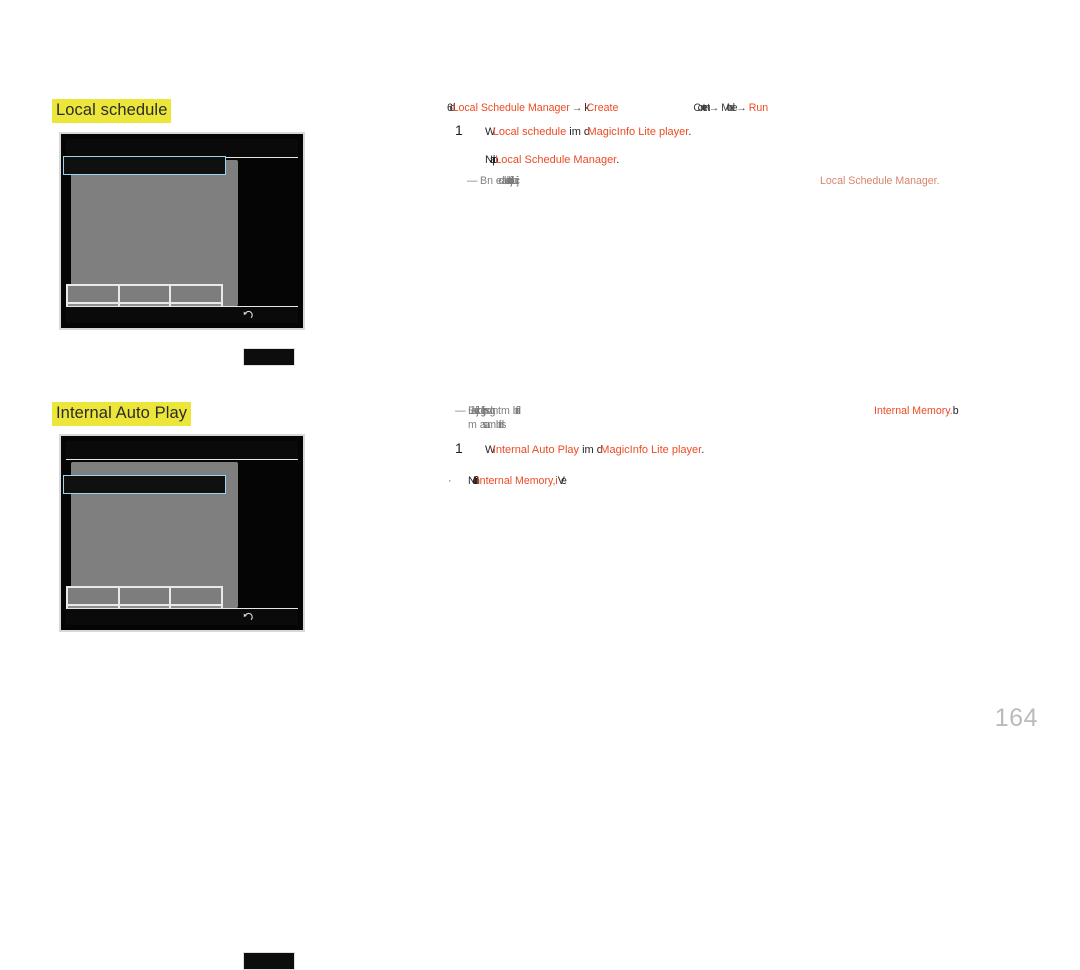  I want to click on note-grey-tail-1: bfdi, so click(516, 411).